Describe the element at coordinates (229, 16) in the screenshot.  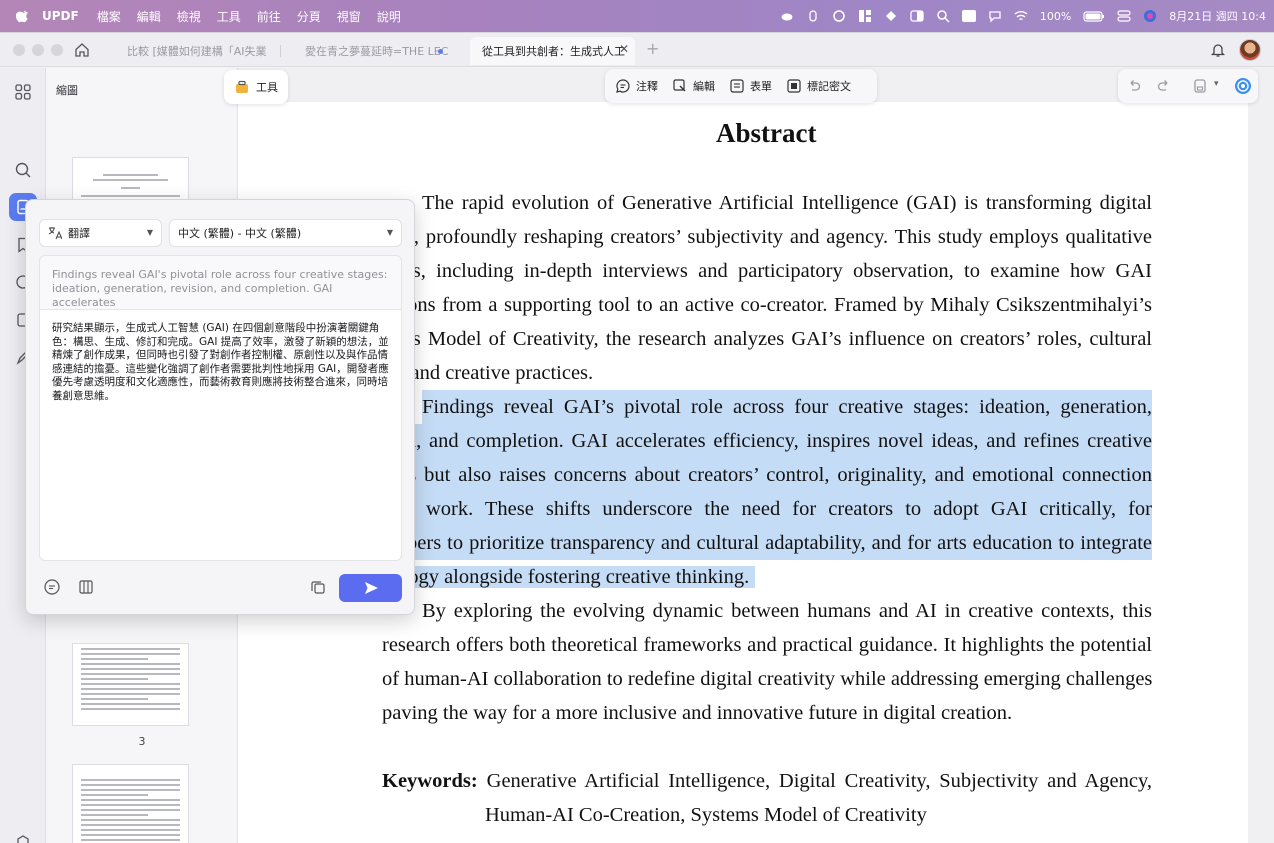
I see `menu-tools: 工具` at that location.